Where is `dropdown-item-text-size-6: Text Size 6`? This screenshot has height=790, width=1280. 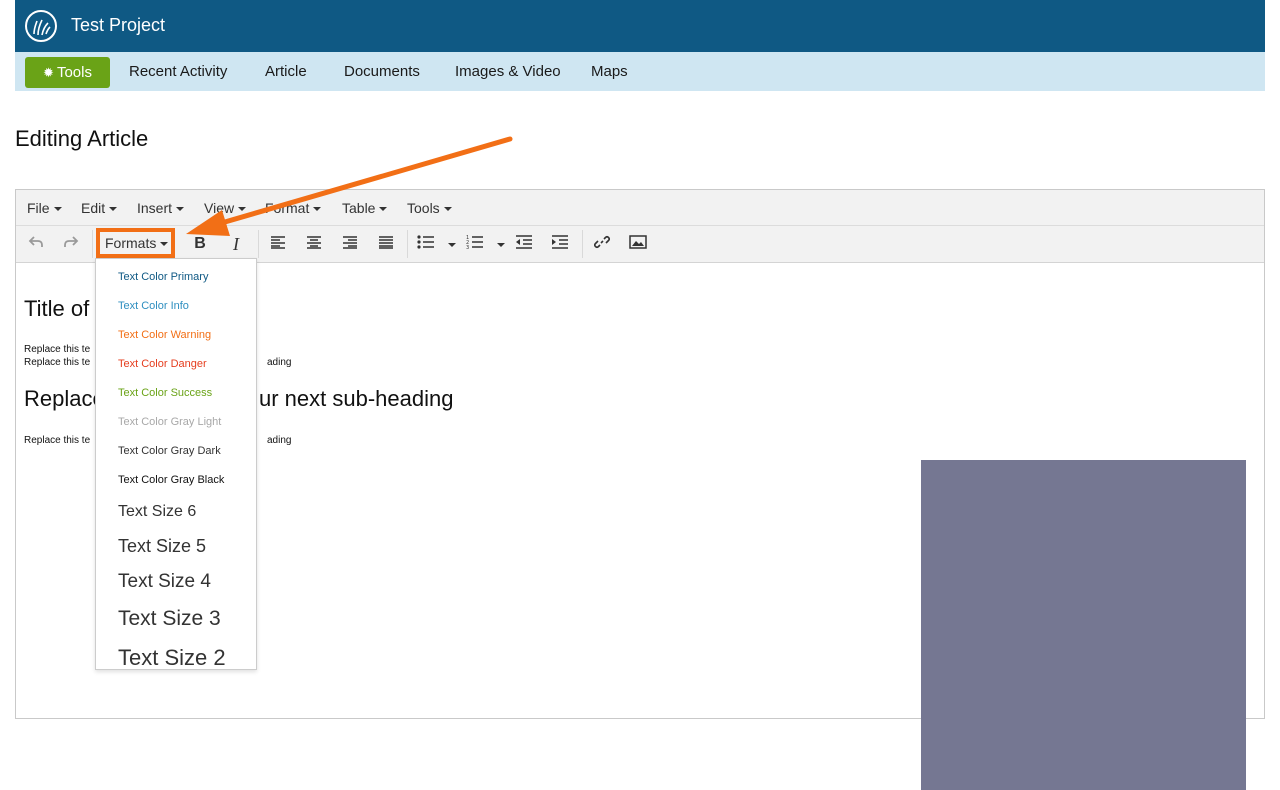
dropdown-item-text-size-6: Text Size 6 is located at coordinates (157, 512).